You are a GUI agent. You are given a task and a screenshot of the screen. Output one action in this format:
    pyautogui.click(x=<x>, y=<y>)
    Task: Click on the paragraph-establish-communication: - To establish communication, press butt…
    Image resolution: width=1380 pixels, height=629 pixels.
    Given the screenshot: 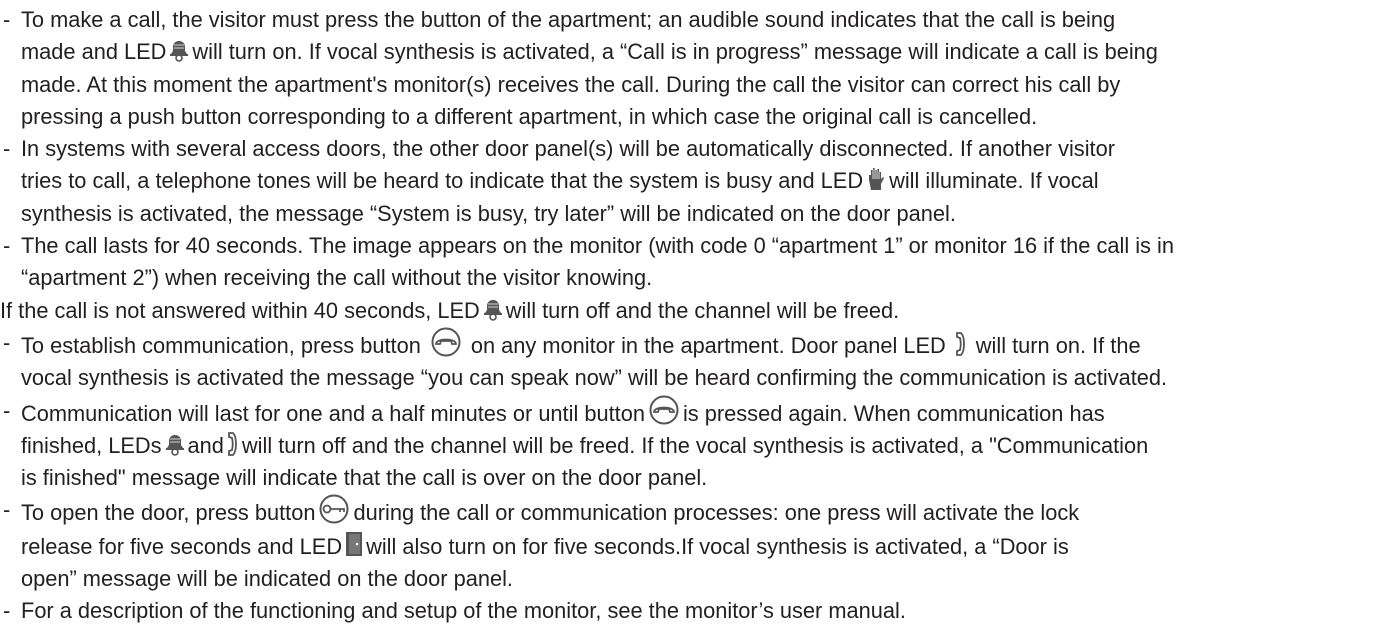 What is the action you would take?
    pyautogui.click(x=689, y=361)
    